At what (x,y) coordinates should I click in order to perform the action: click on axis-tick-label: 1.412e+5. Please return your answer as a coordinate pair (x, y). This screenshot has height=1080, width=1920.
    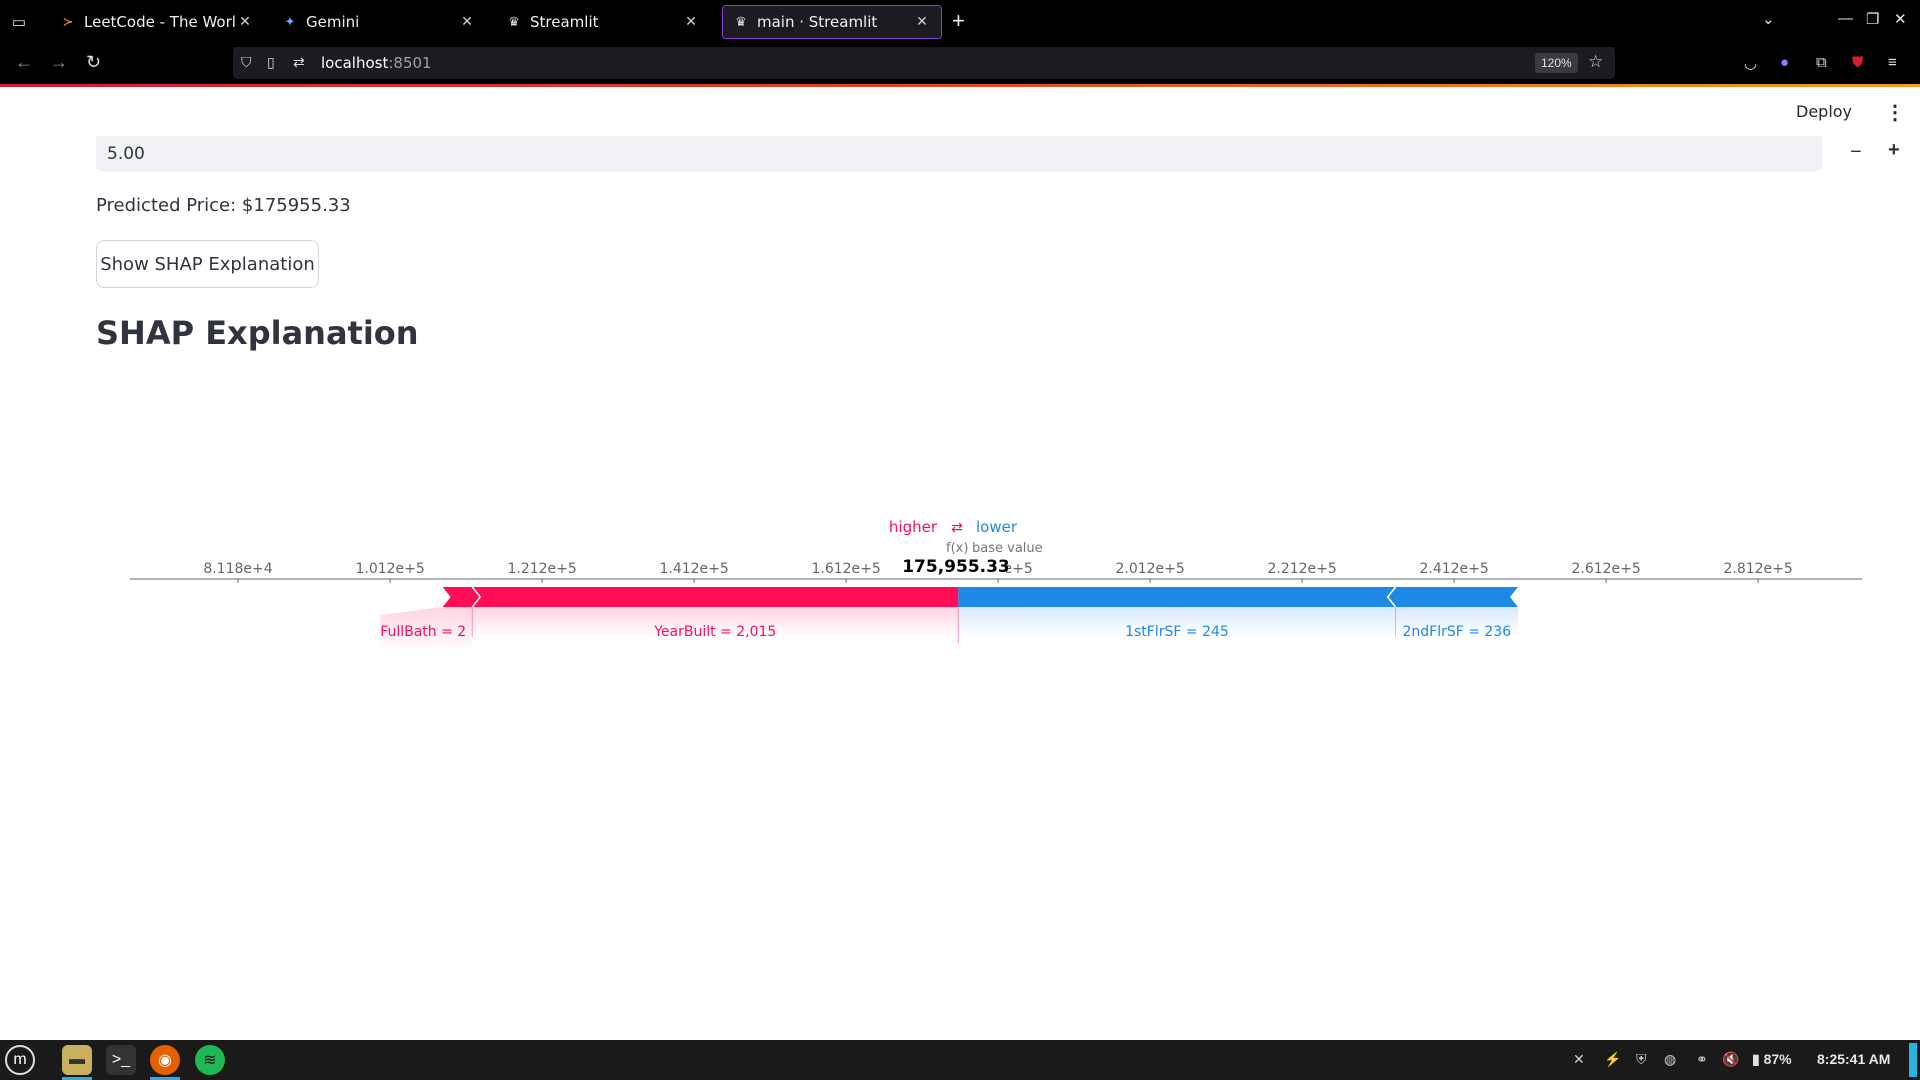
    Looking at the image, I should click on (693, 569).